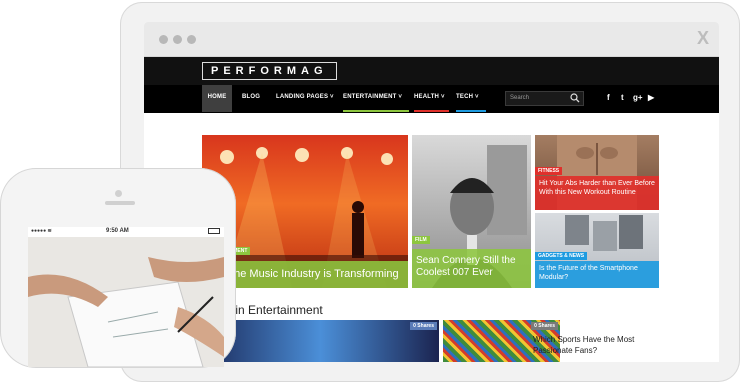  What do you see at coordinates (431, 39) in the screenshot?
I see `browser-title-bar: X` at bounding box center [431, 39].